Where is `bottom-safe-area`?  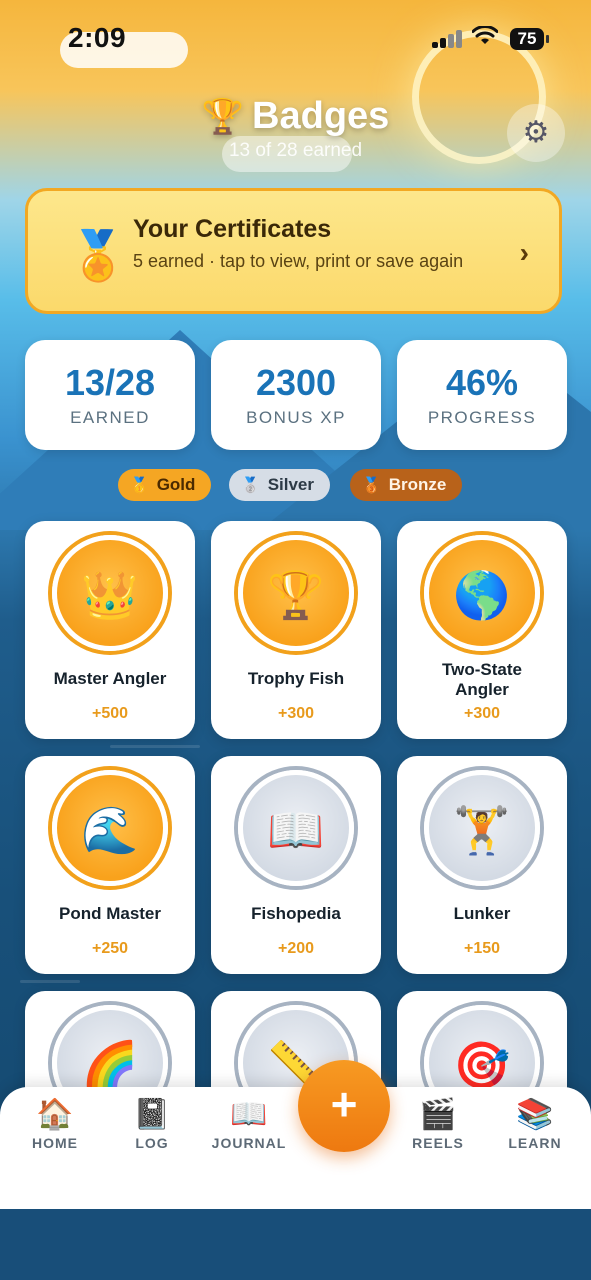 bottom-safe-area is located at coordinates (295, 1244).